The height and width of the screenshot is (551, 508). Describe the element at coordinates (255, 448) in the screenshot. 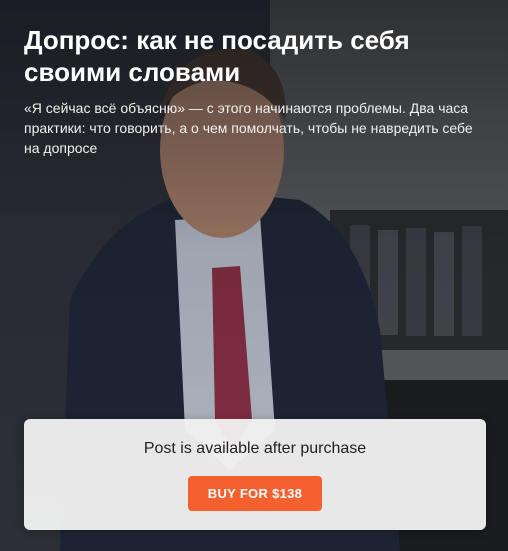

I see `paywall-message: Post is available after purchase` at that location.